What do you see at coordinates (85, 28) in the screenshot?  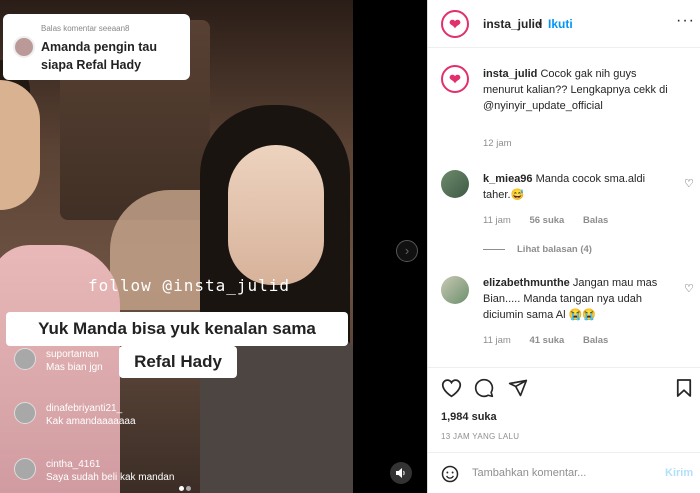 I see `reply-comment-label: Balas komentar seeaan8` at bounding box center [85, 28].